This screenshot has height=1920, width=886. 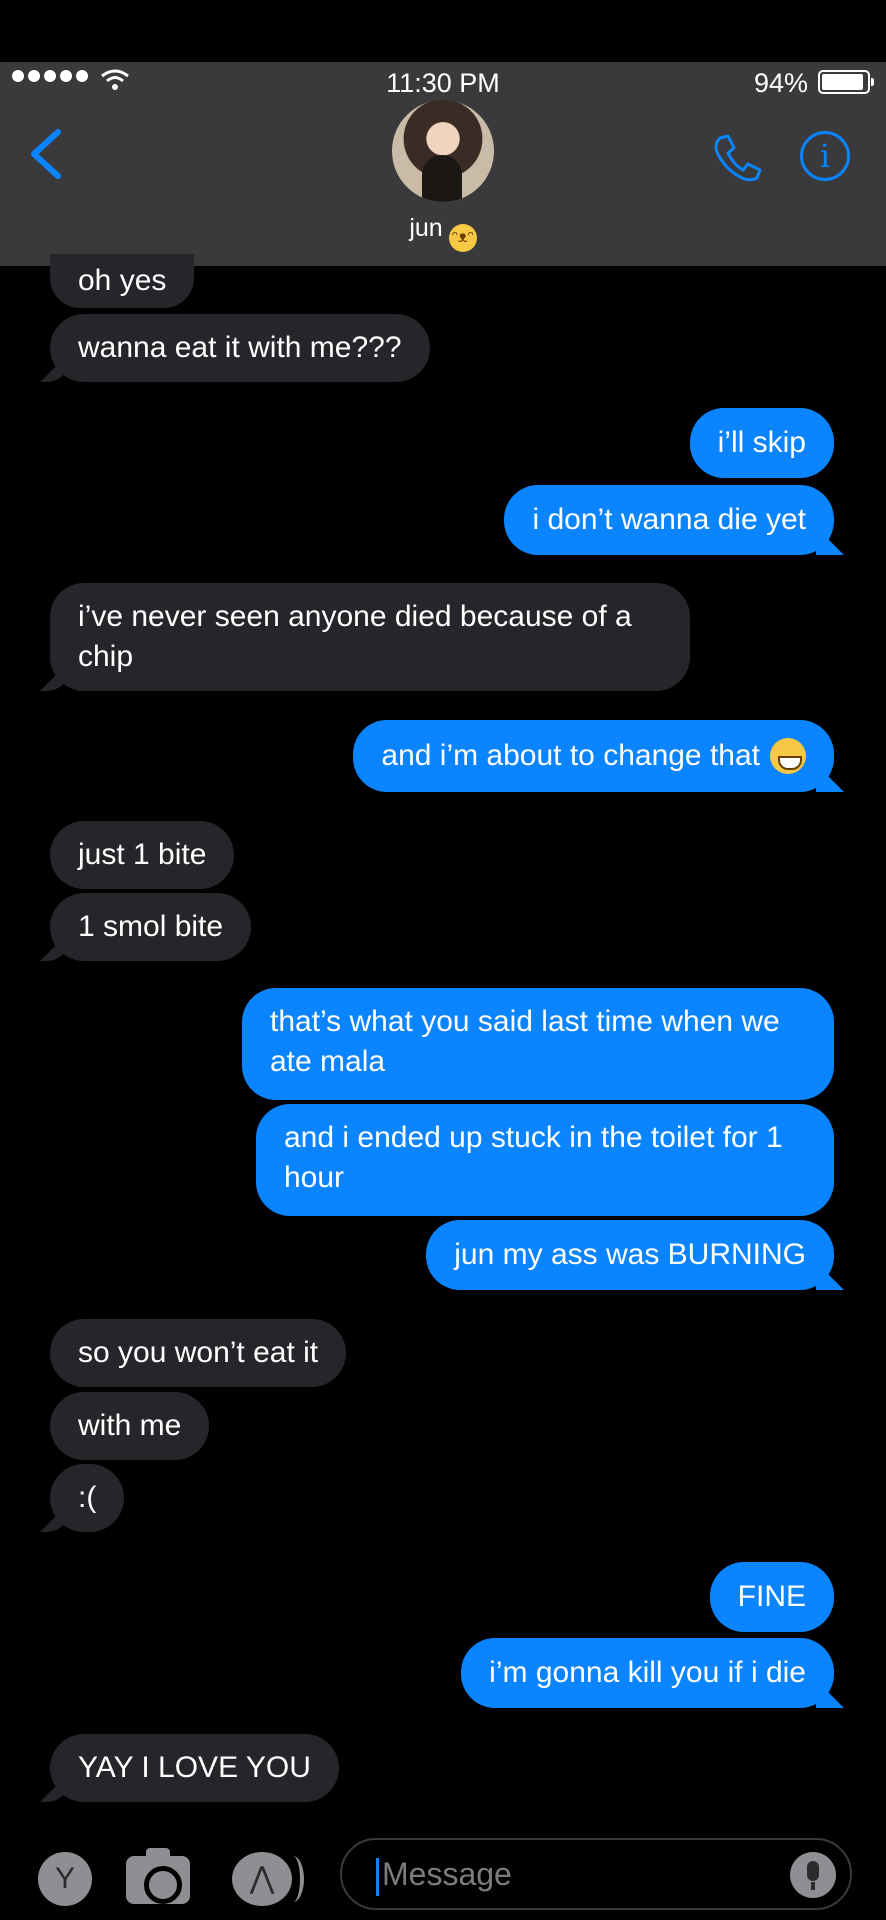 What do you see at coordinates (780, 83) in the screenshot?
I see `battery-percent: 94%` at bounding box center [780, 83].